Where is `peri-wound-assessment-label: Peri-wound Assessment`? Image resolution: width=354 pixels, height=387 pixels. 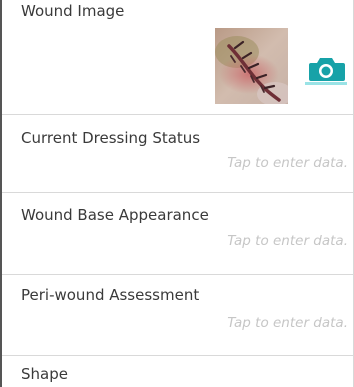
peri-wound-assessment-label: Peri-wound Assessment is located at coordinates (110, 295).